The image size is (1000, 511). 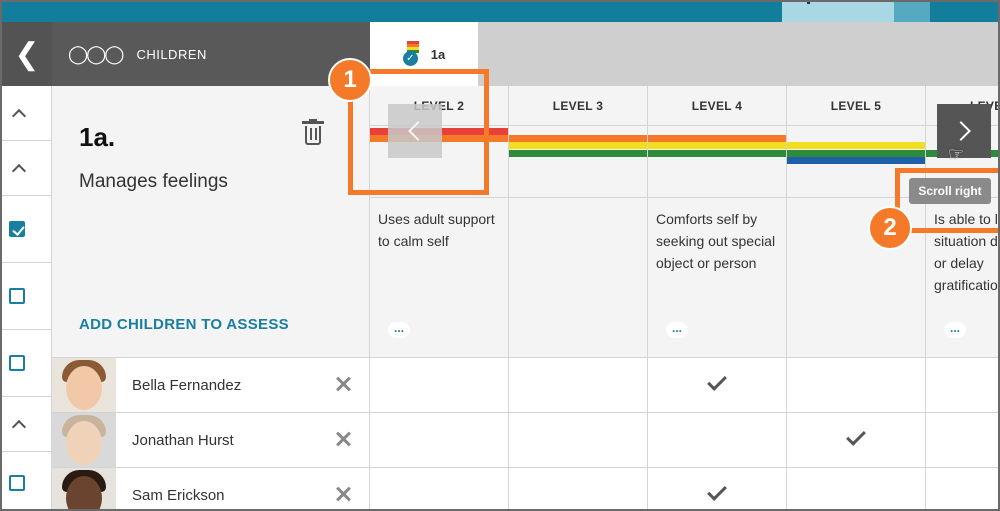 What do you see at coordinates (838, 12) in the screenshot?
I see `top-bar-highlight` at bounding box center [838, 12].